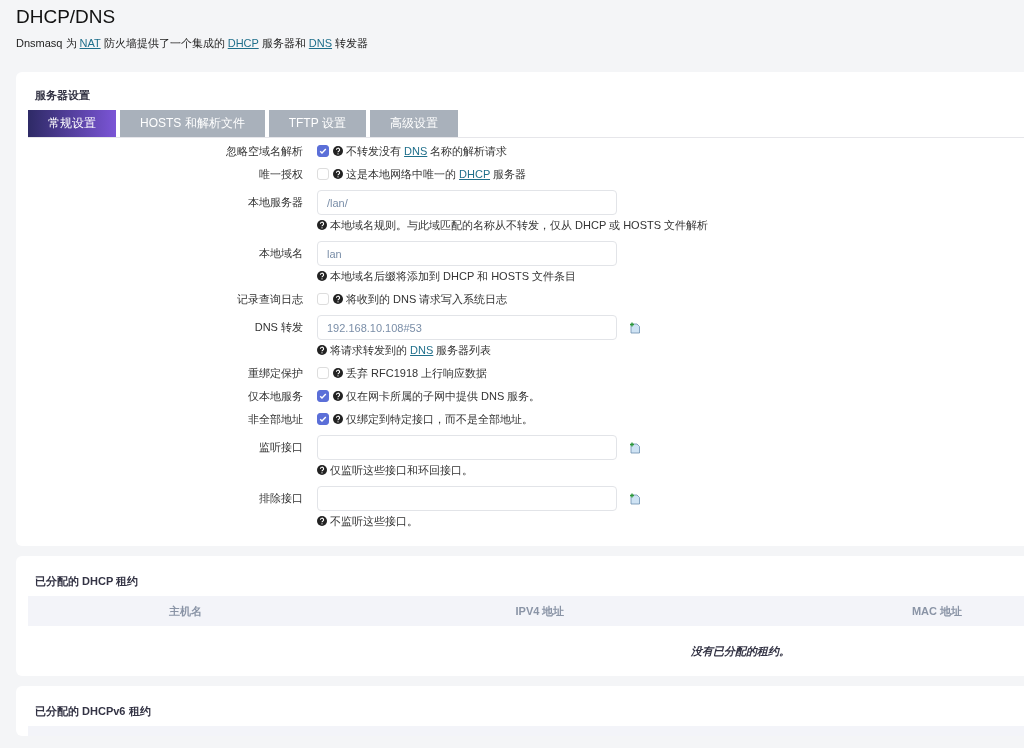 This screenshot has width=1024, height=748. Describe the element at coordinates (467, 327) in the screenshot. I see `input-field: 192.168.10.108#53` at that location.